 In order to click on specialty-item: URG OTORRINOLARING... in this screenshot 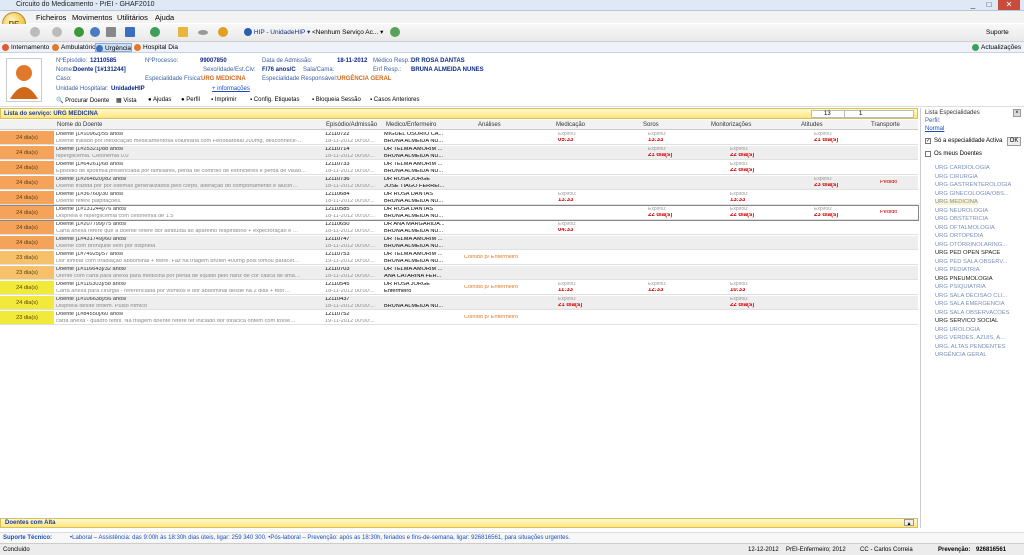, I will do `click(971, 245)`.